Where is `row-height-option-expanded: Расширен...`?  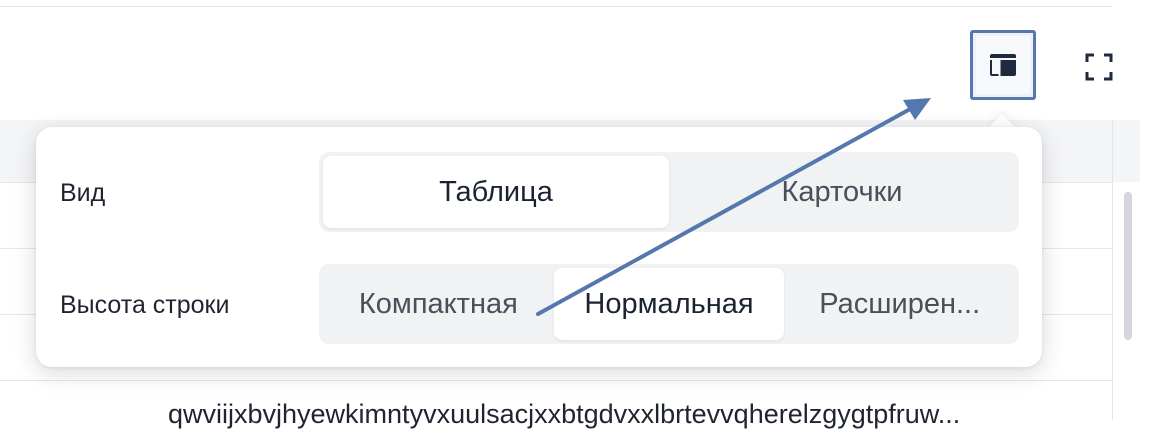
row-height-option-expanded: Расширен... is located at coordinates (899, 304).